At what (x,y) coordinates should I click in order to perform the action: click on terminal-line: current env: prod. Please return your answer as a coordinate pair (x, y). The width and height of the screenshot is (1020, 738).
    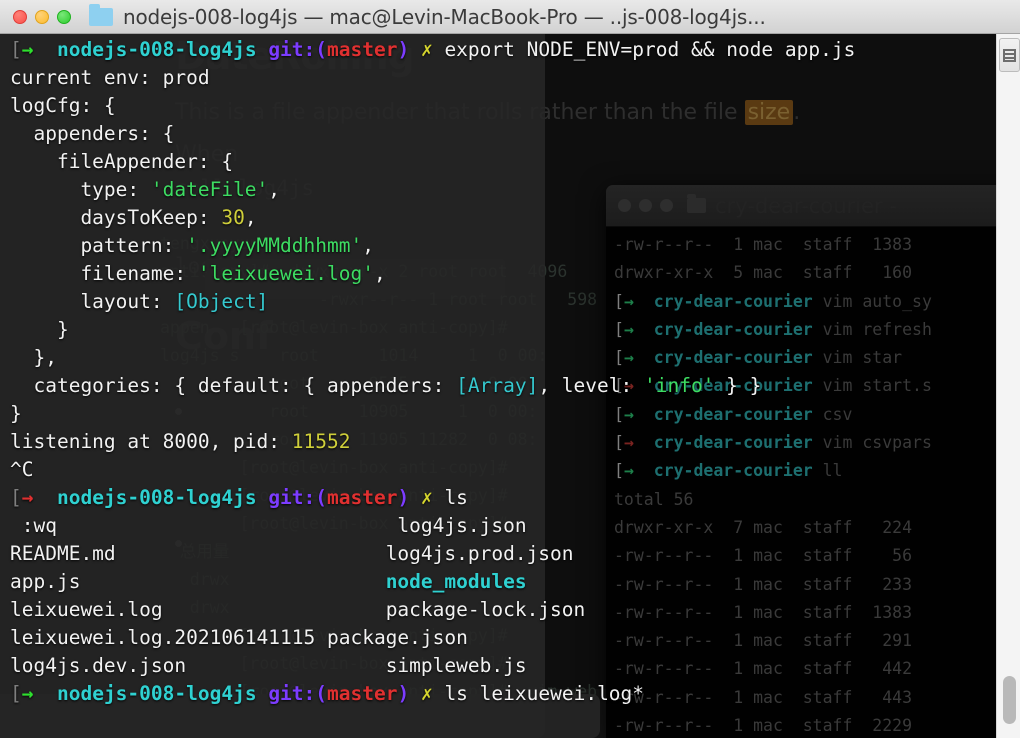
    Looking at the image, I should click on (515, 78).